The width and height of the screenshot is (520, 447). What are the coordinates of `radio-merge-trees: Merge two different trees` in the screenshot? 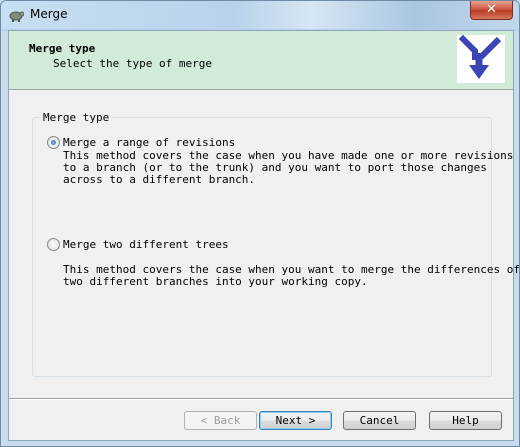 It's located at (138, 244).